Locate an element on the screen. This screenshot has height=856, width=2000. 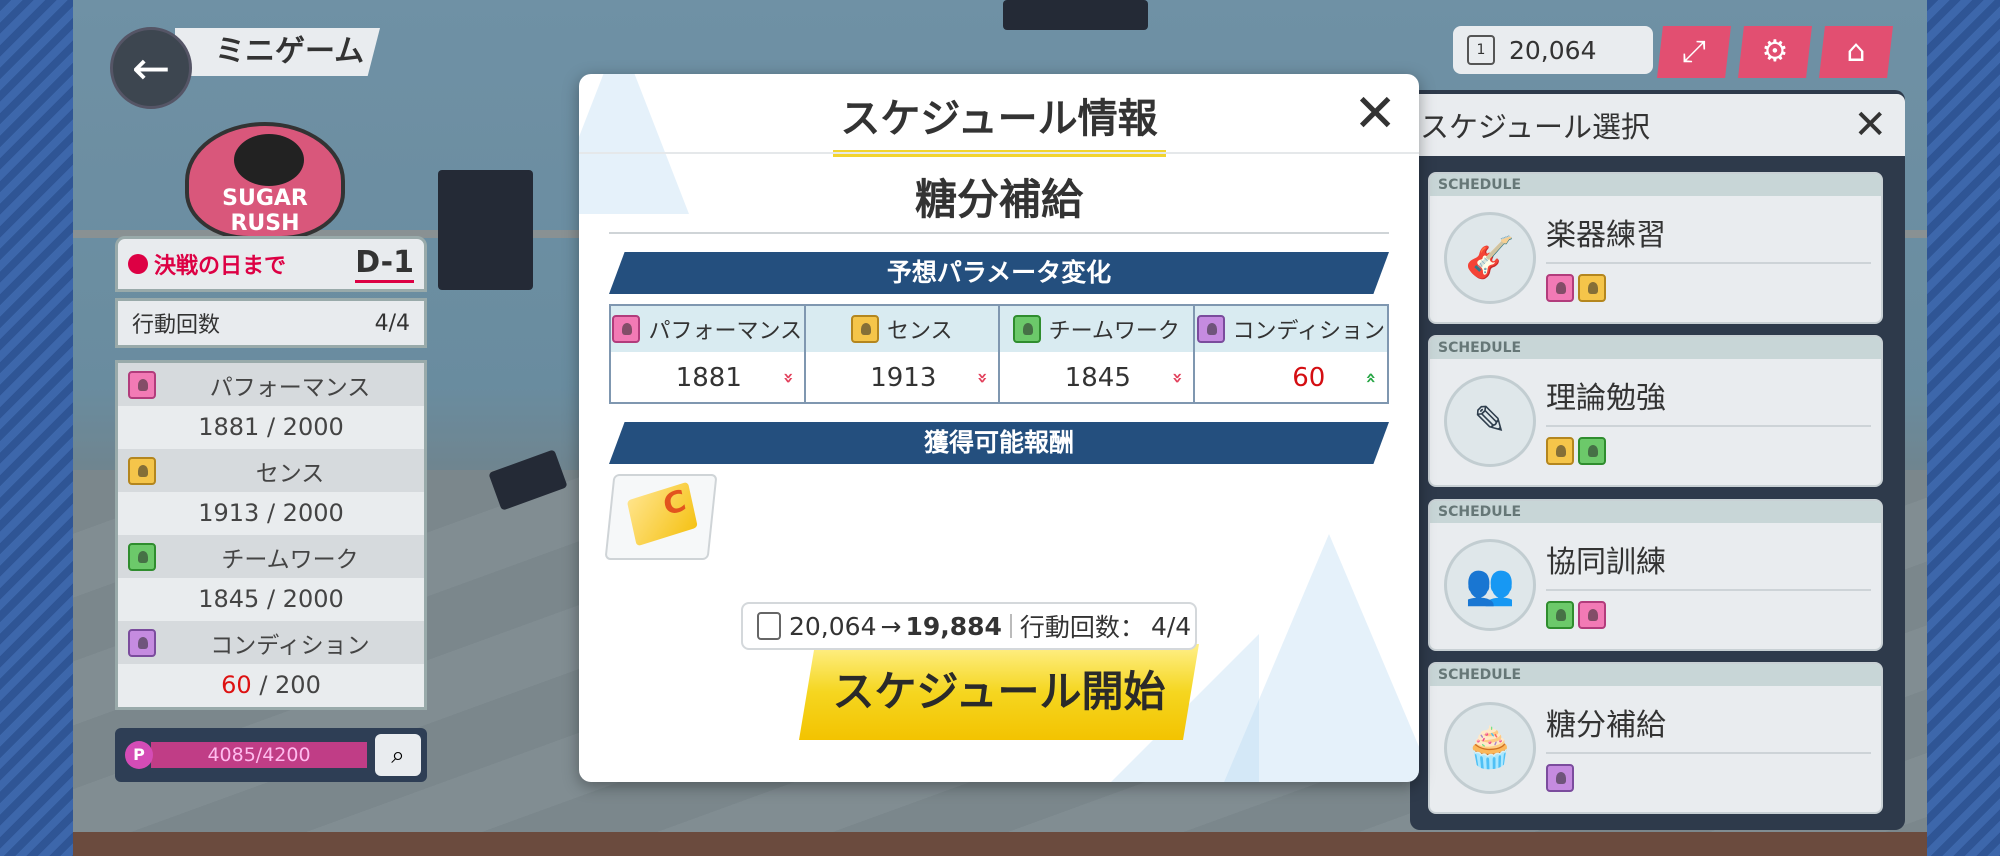
expand-icon: ⤢ is located at coordinates (1694, 51).